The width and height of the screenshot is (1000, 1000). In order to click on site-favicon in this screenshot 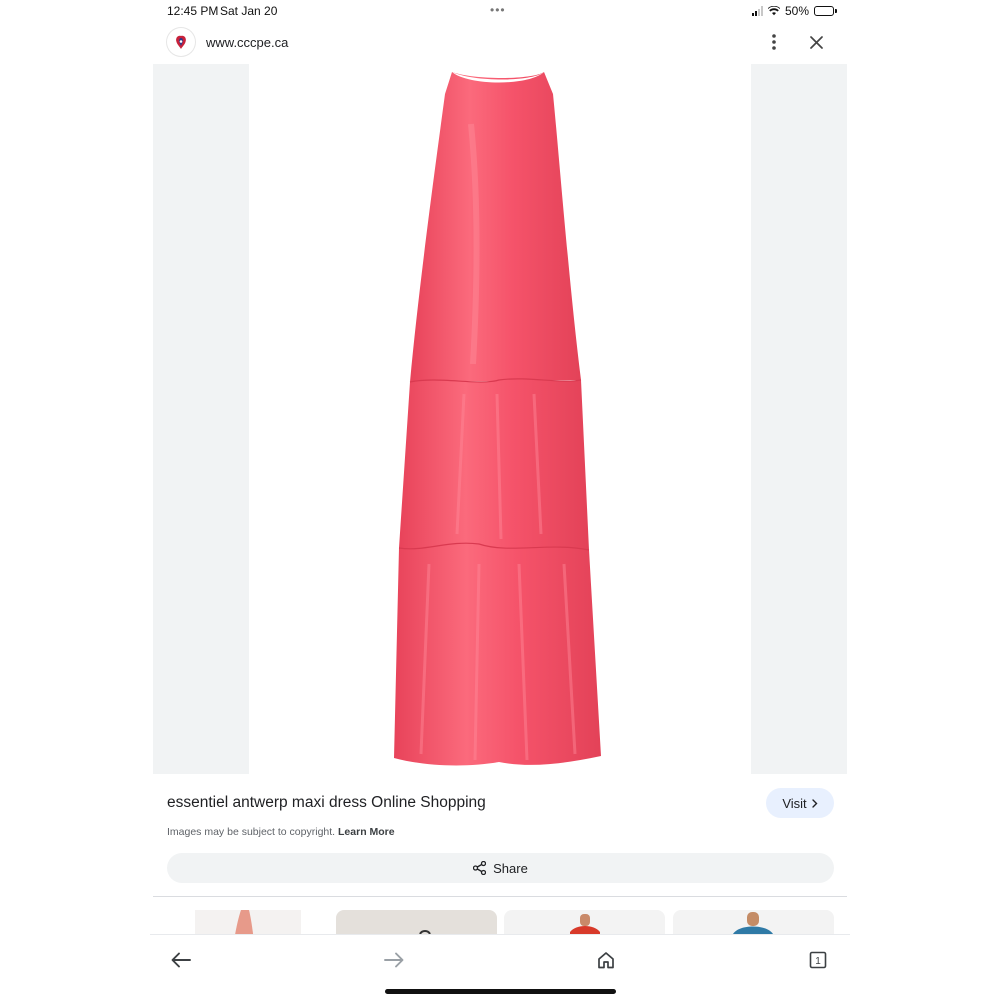, I will do `click(181, 42)`.